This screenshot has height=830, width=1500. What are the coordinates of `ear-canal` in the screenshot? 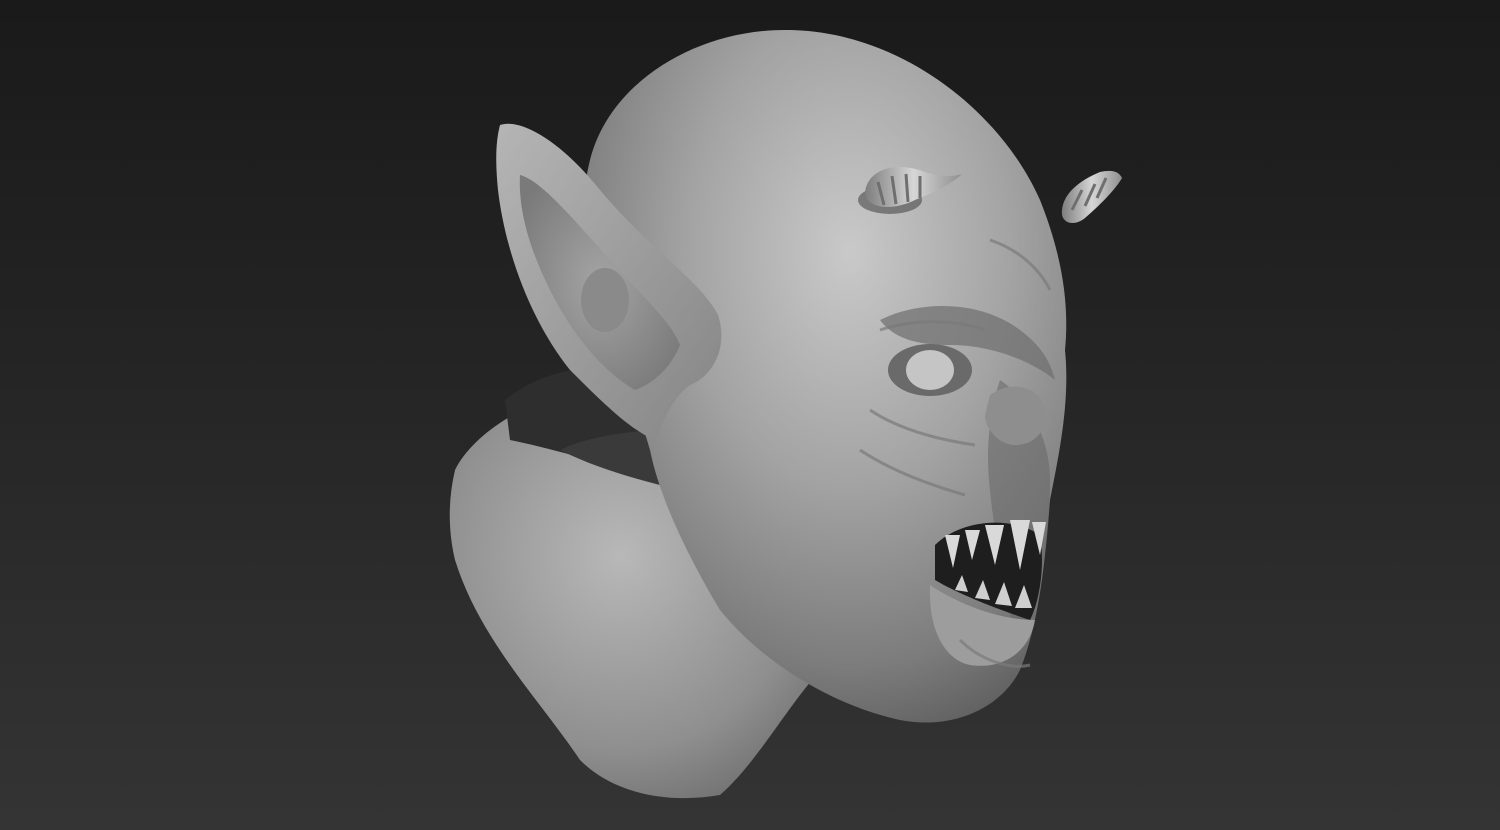 It's located at (605, 300).